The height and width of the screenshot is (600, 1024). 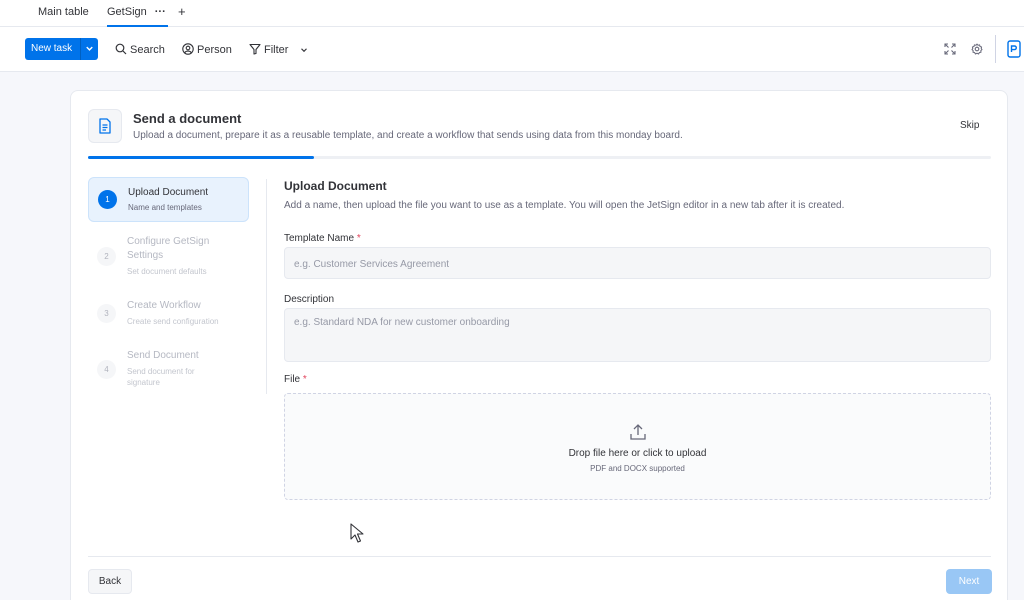 What do you see at coordinates (637, 263) in the screenshot?
I see `template-name-input: e.g. Customer Services Agreement` at bounding box center [637, 263].